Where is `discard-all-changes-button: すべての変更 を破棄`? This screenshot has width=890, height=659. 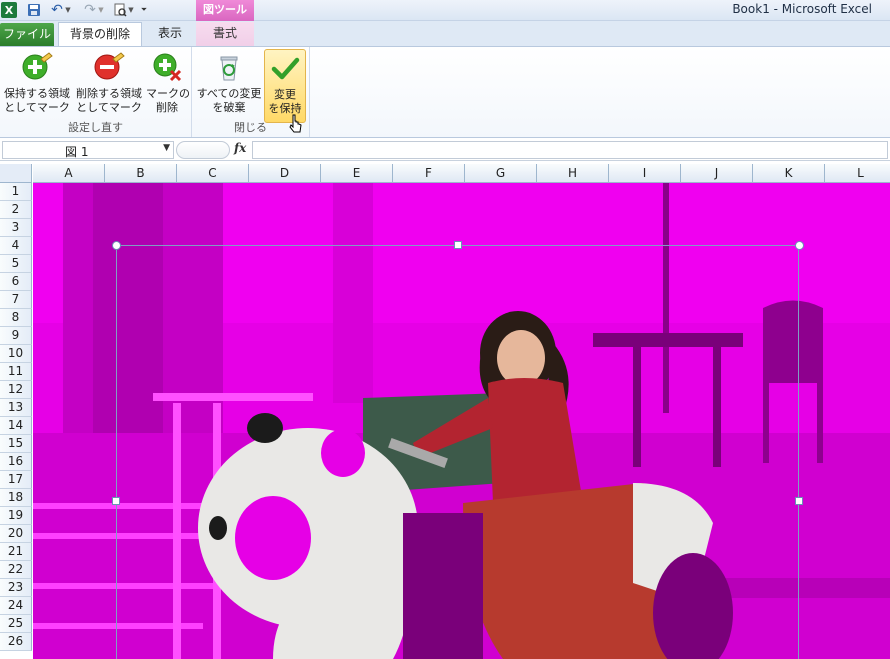 discard-all-changes-button: すべての変更 を破棄 is located at coordinates (229, 86).